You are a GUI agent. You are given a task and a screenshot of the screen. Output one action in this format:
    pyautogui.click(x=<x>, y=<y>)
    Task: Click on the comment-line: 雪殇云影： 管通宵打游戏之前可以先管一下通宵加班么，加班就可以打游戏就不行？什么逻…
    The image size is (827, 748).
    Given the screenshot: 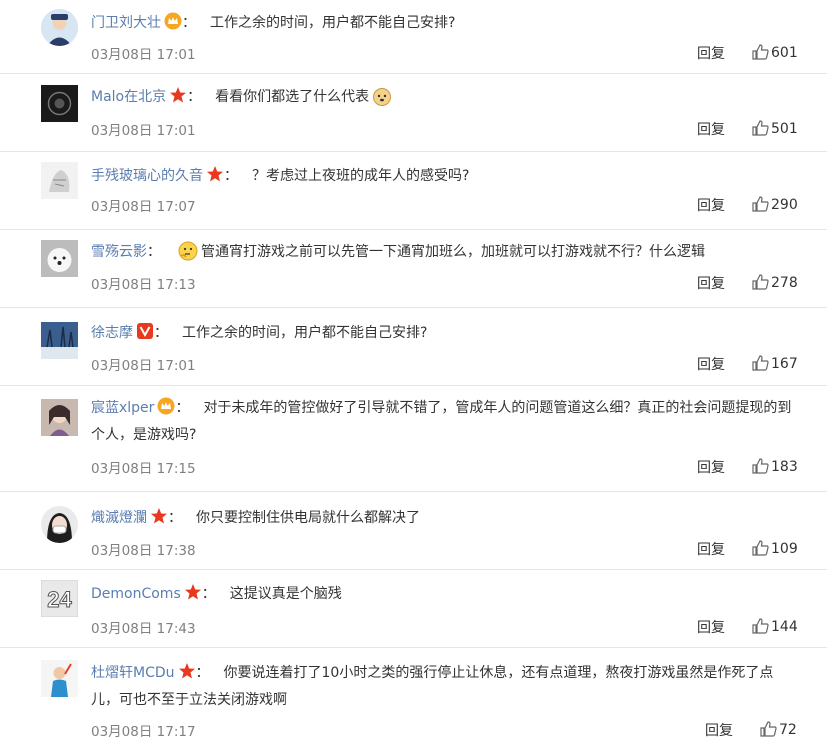 What is the action you would take?
    pyautogui.click(x=444, y=252)
    